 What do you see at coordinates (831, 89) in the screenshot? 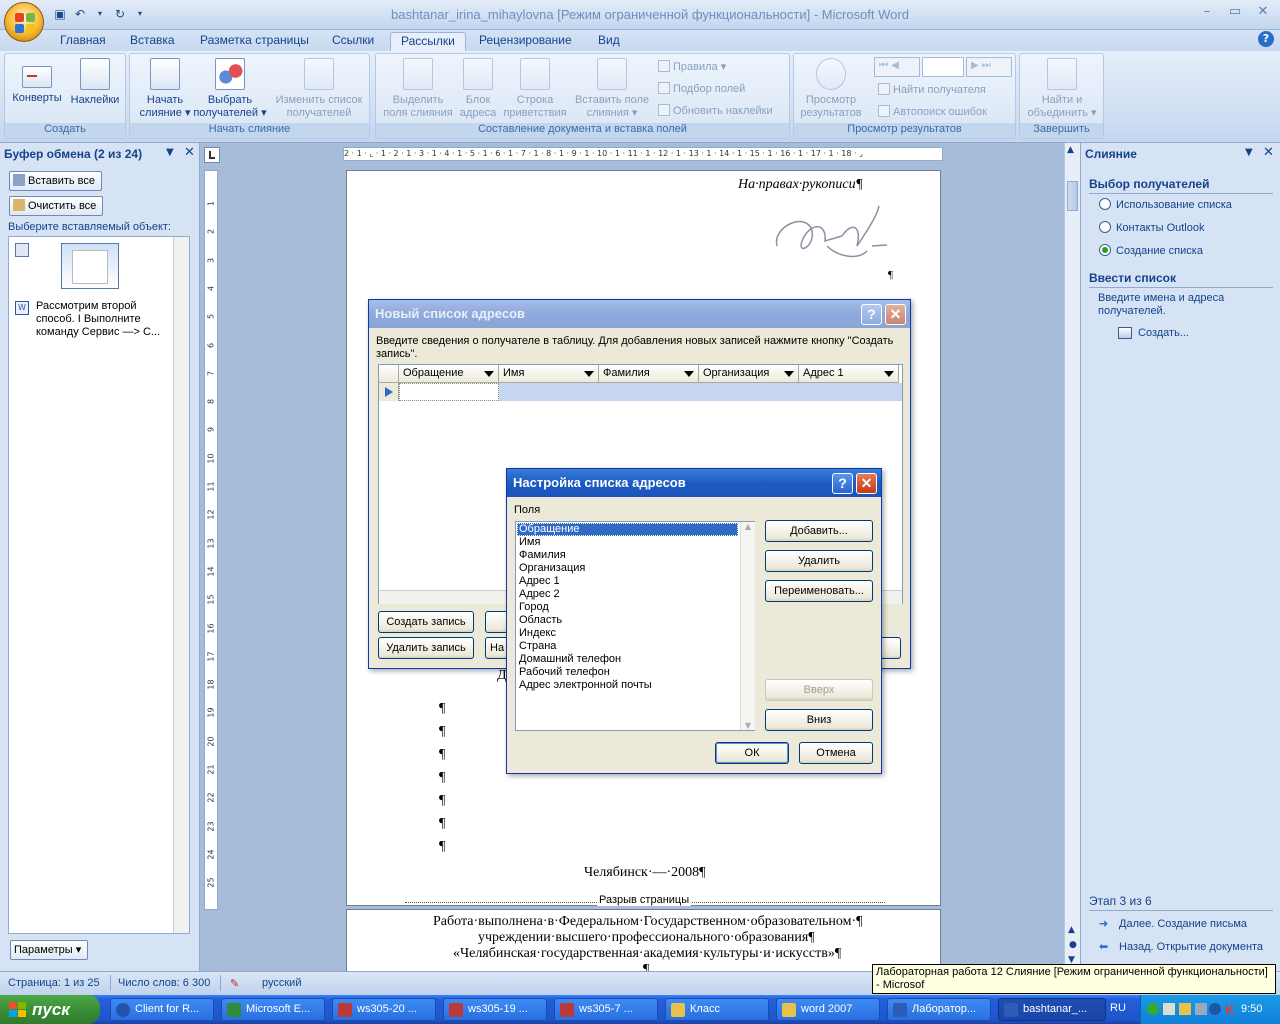
I see `preview-results-button: Просмотр результатов` at bounding box center [831, 89].